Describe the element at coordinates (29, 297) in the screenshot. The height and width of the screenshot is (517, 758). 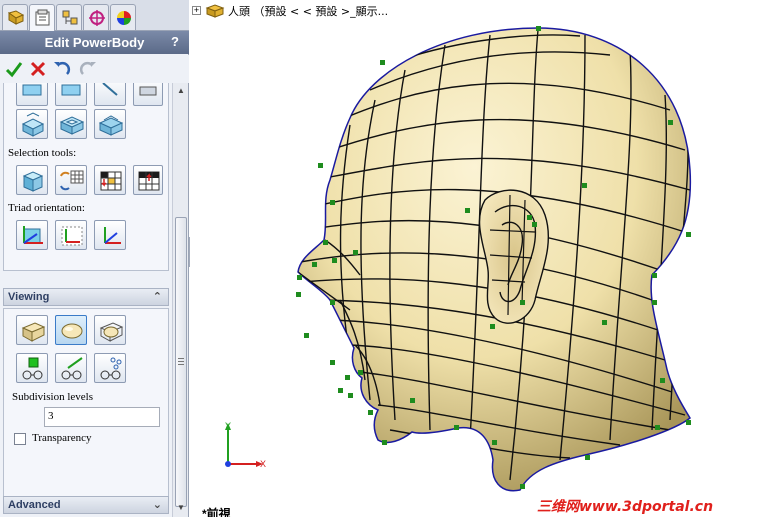
I see `viewing-section-title: Viewing` at that location.